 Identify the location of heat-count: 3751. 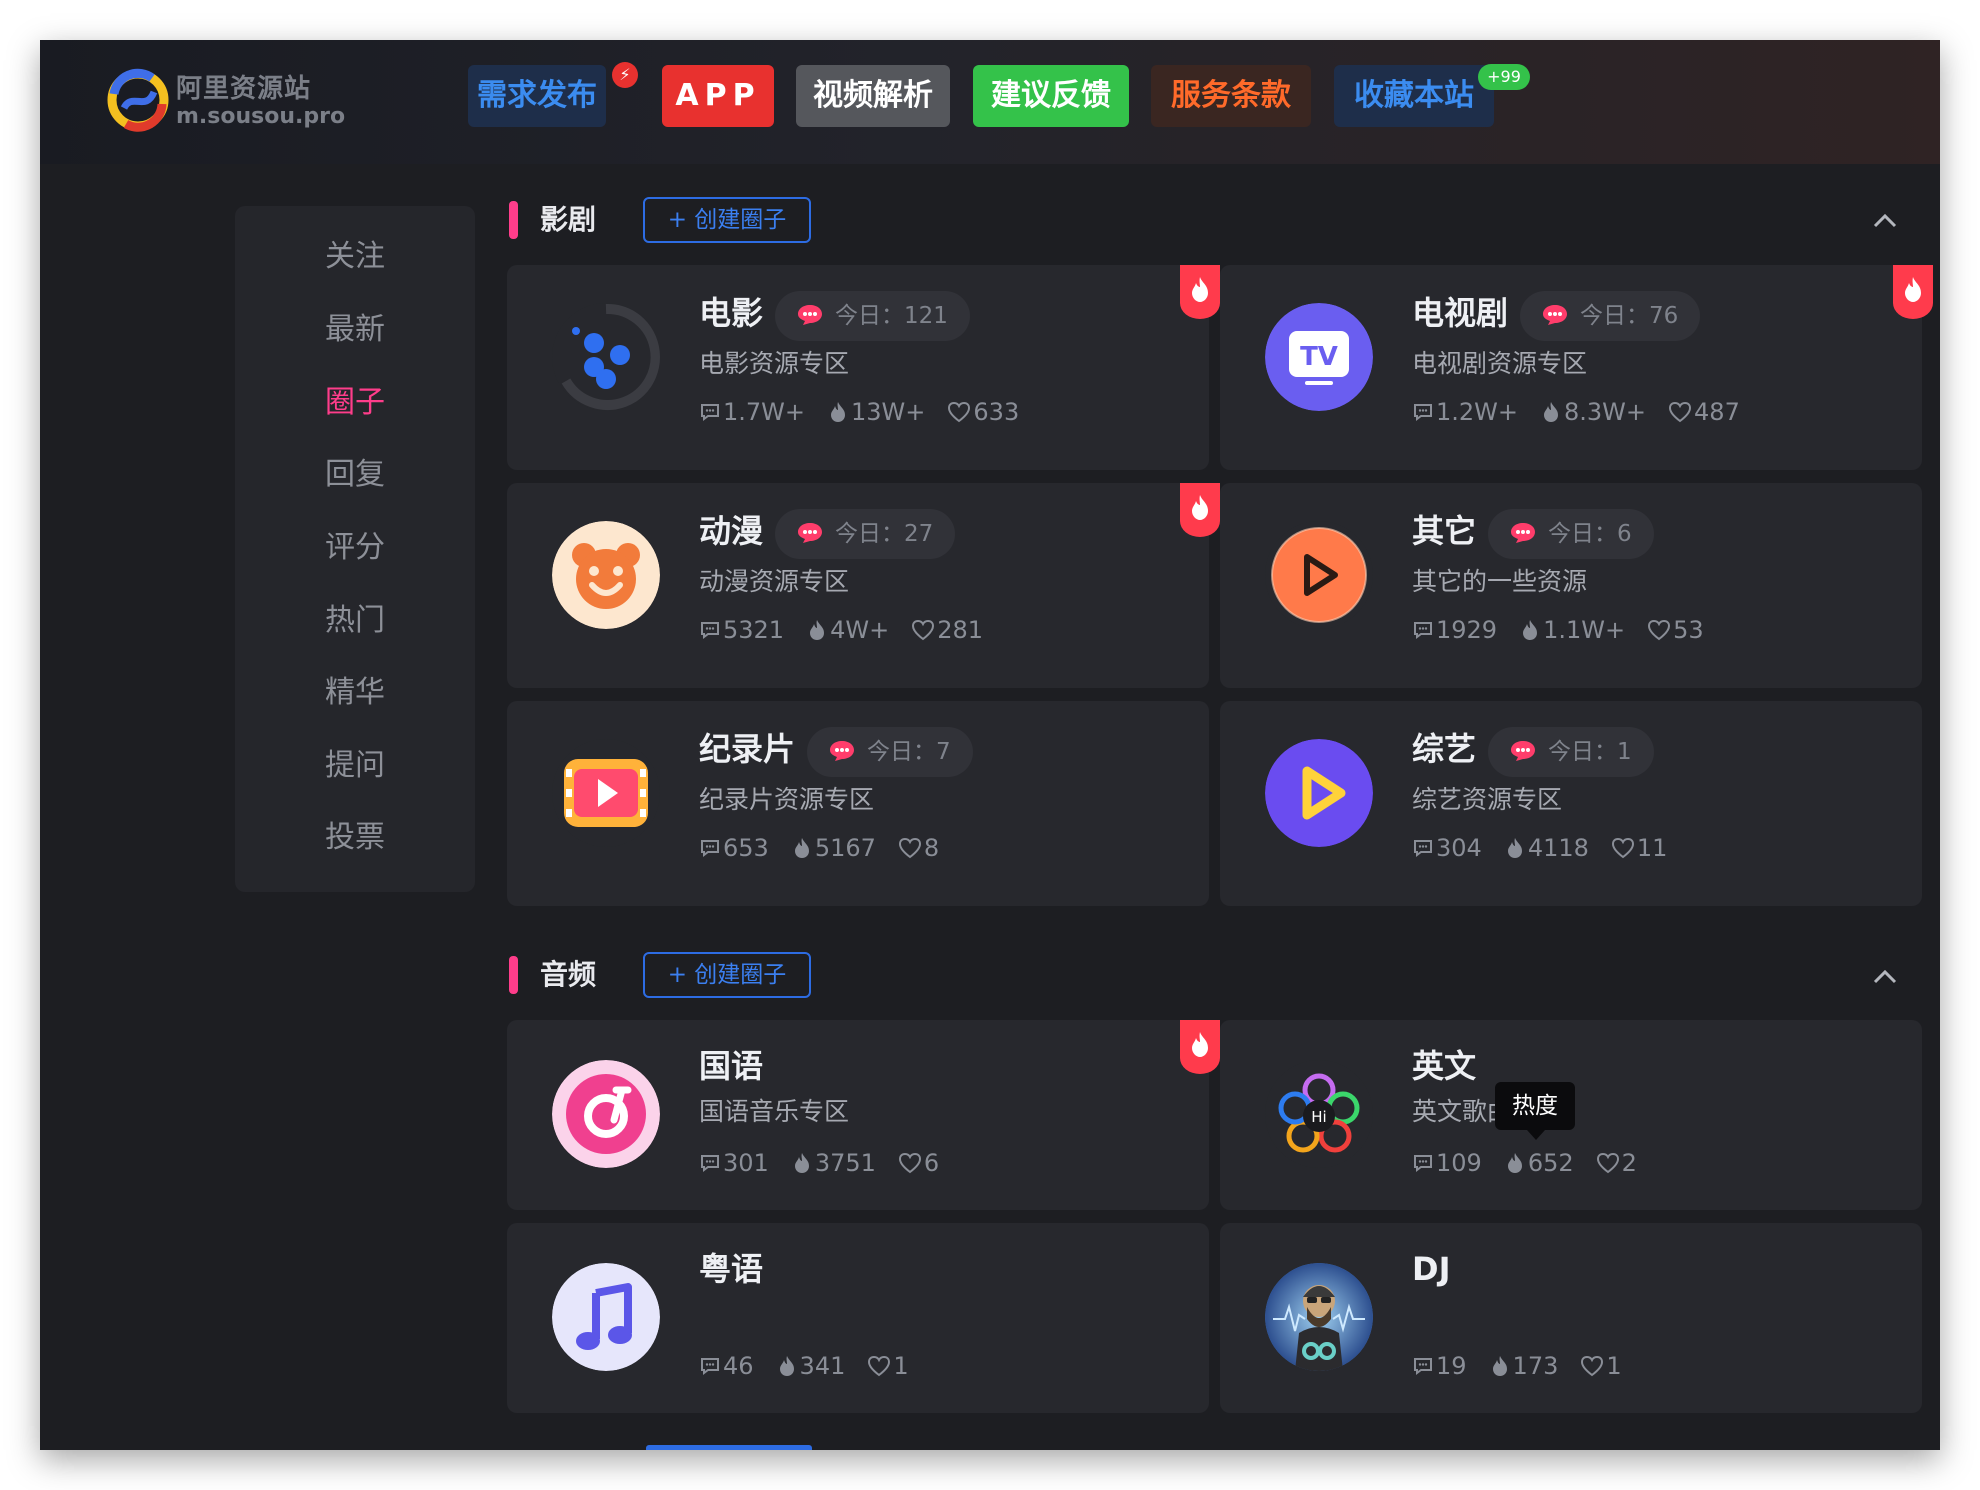
(845, 1163).